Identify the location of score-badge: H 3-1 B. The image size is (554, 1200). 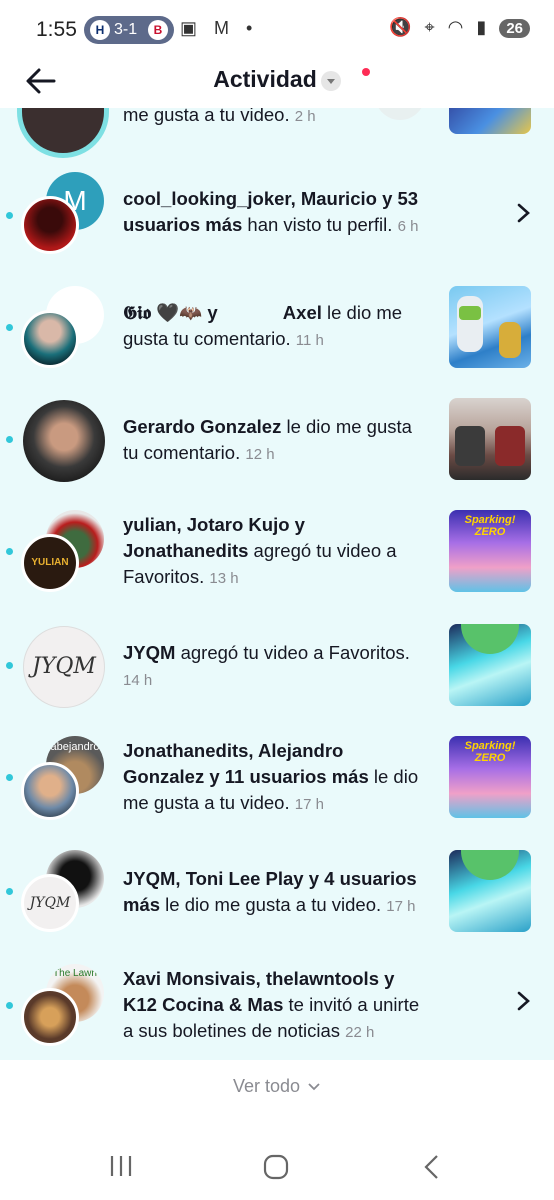
(129, 30).